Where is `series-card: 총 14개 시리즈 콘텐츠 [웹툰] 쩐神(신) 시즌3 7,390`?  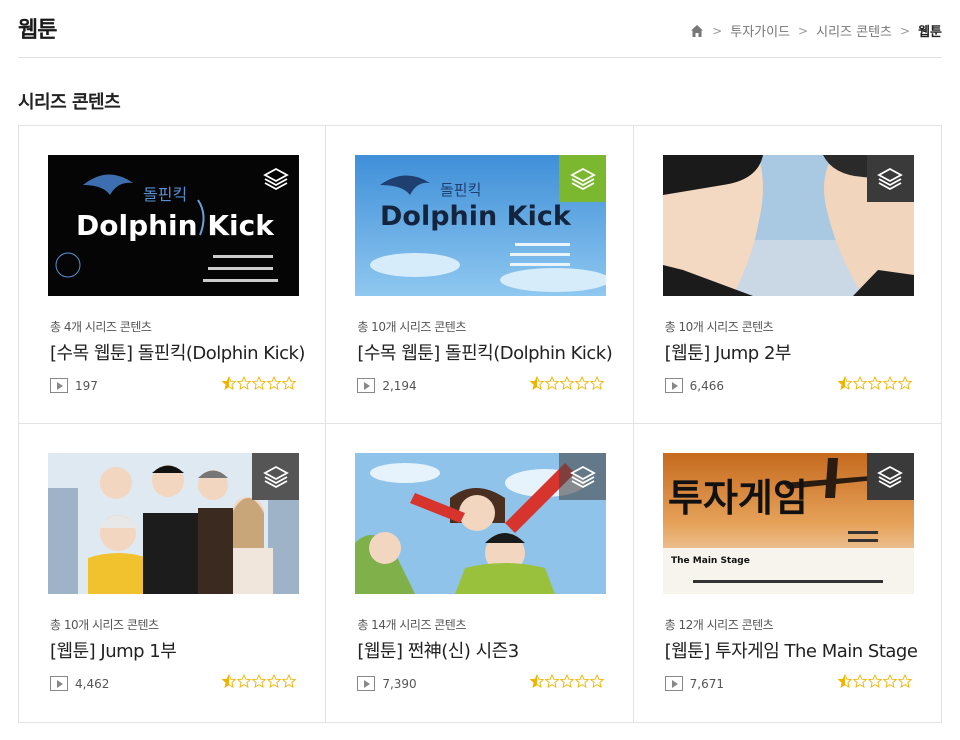
series-card: 총 14개 시리즈 콘텐츠 [웹툰] 쩐神(신) 시즌3 7,390 is located at coordinates (480, 573).